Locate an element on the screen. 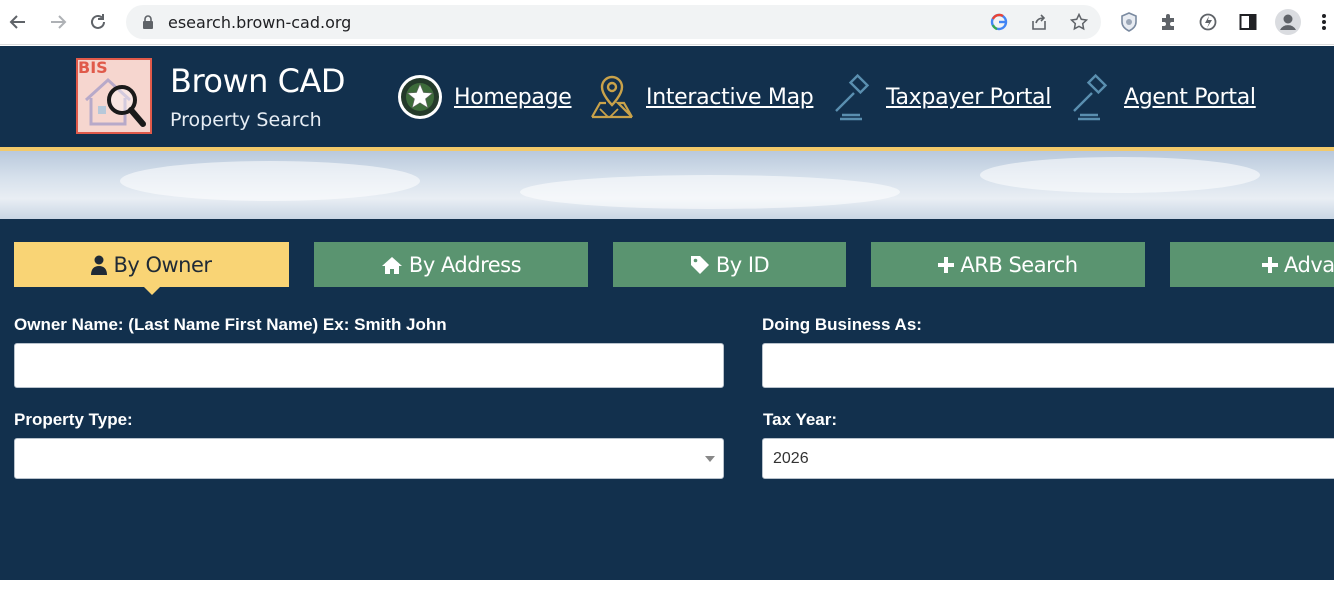 The height and width of the screenshot is (611, 1334). property-type-label: Property Type: is located at coordinates (73, 419).